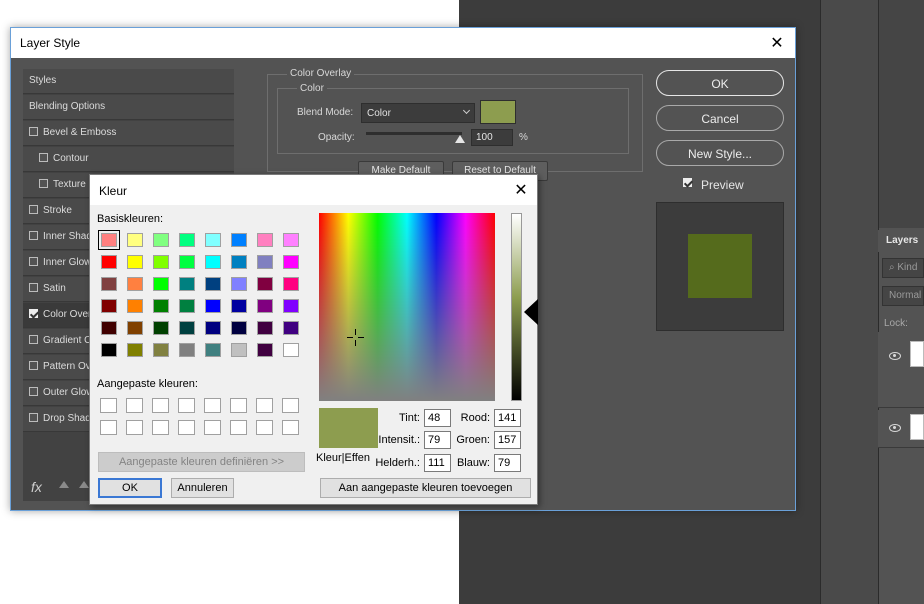 The height and width of the screenshot is (604, 924). What do you see at coordinates (64, 484) in the screenshot?
I see `move-up-icon` at bounding box center [64, 484].